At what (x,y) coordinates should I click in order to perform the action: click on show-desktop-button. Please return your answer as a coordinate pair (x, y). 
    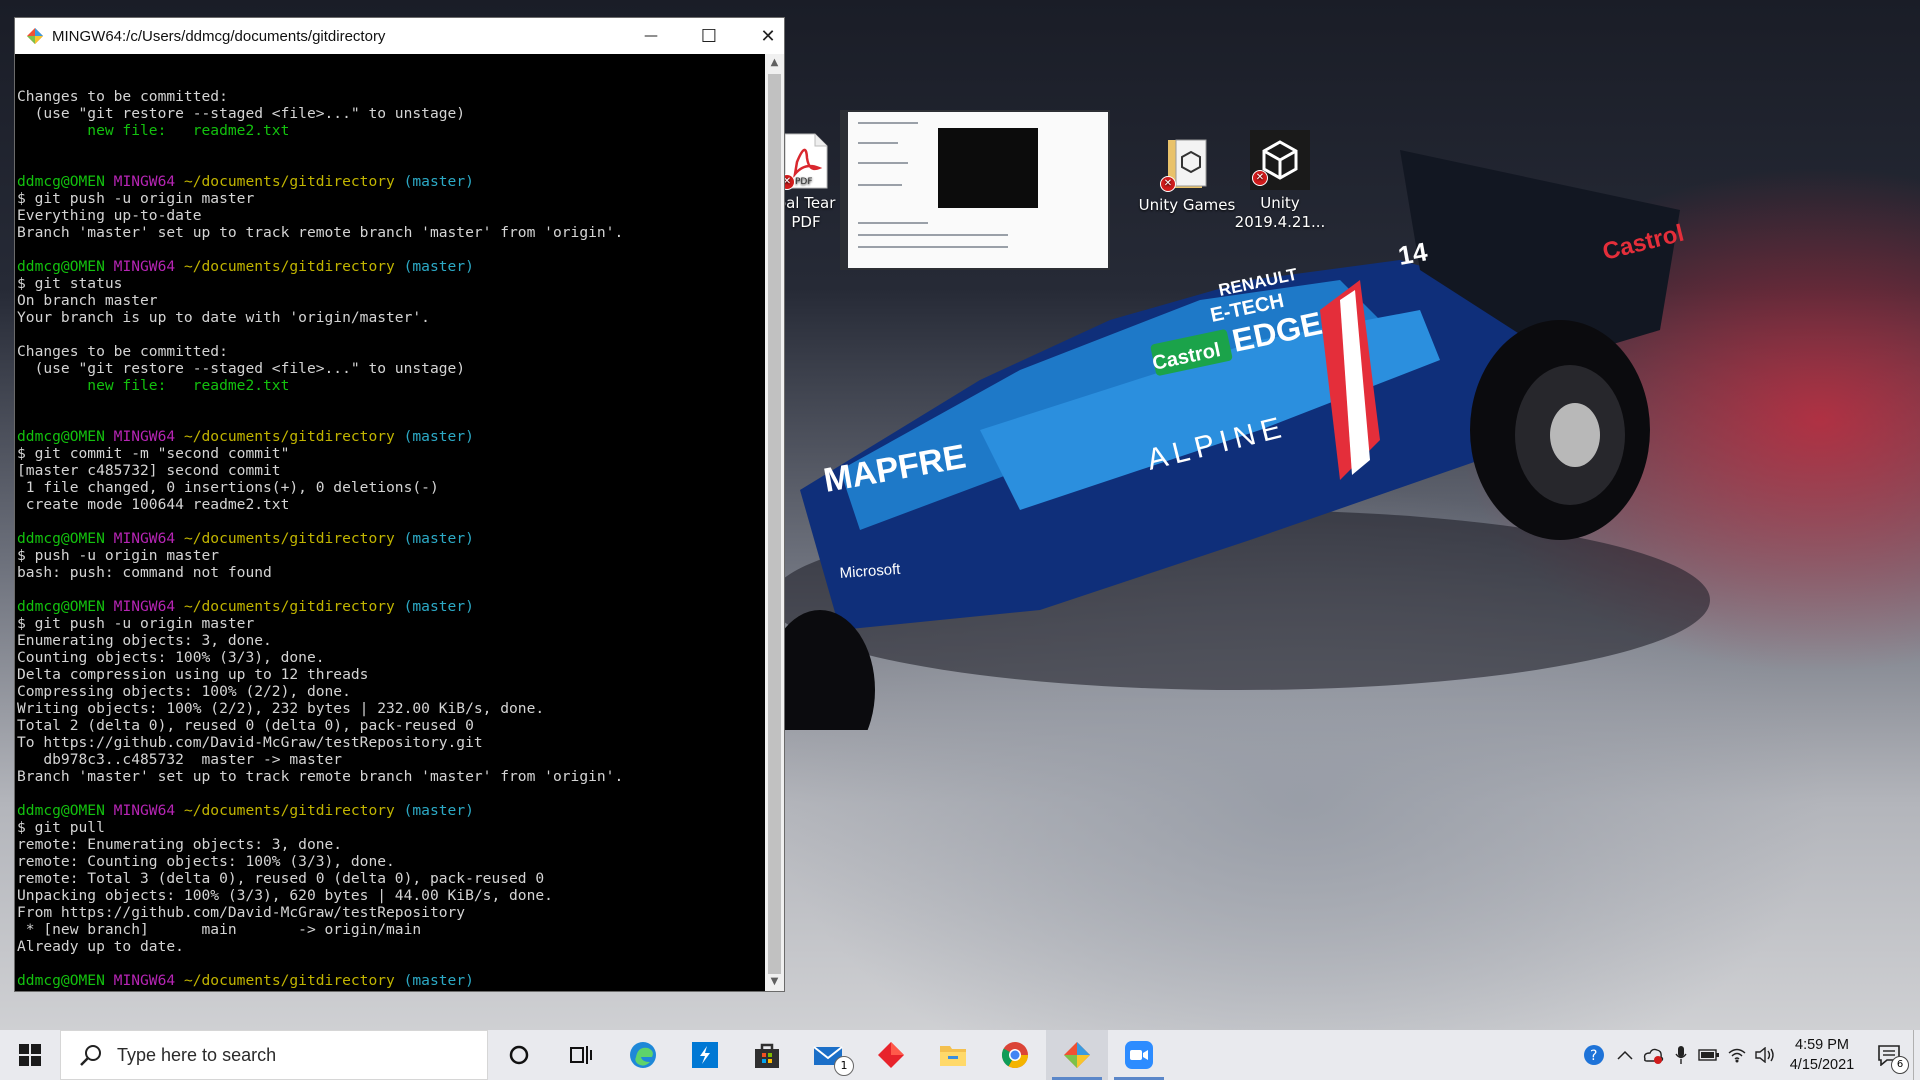
    Looking at the image, I should click on (1916, 1055).